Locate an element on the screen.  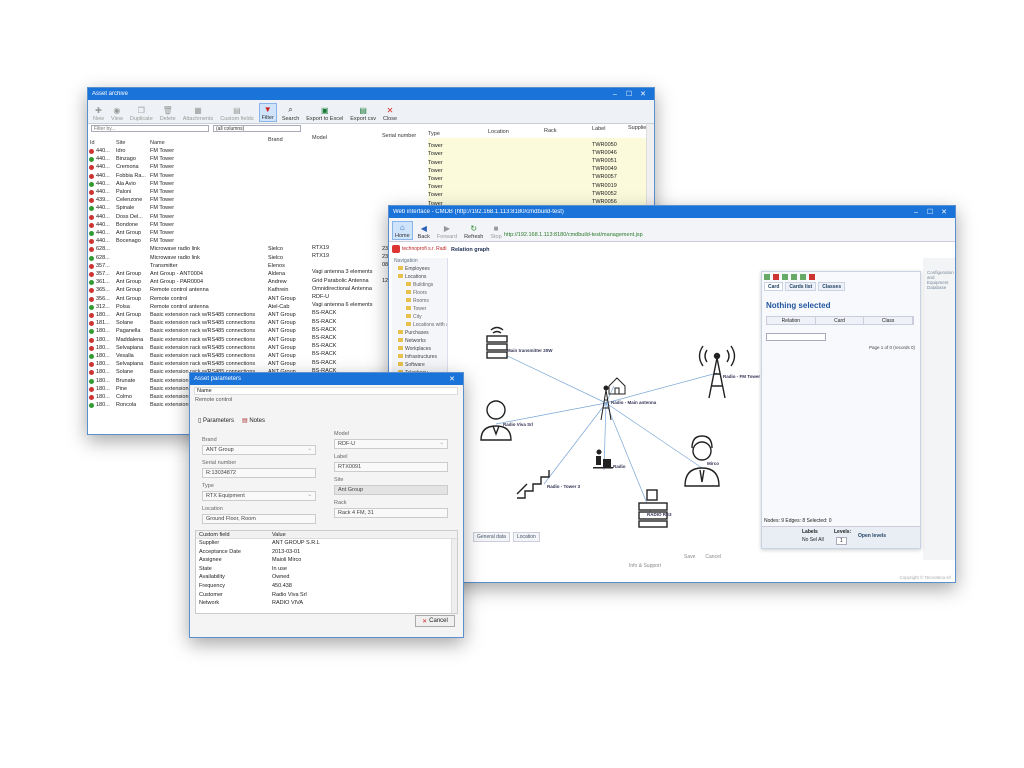
custom-fields-scrollbar is located at coordinates (454, 576).